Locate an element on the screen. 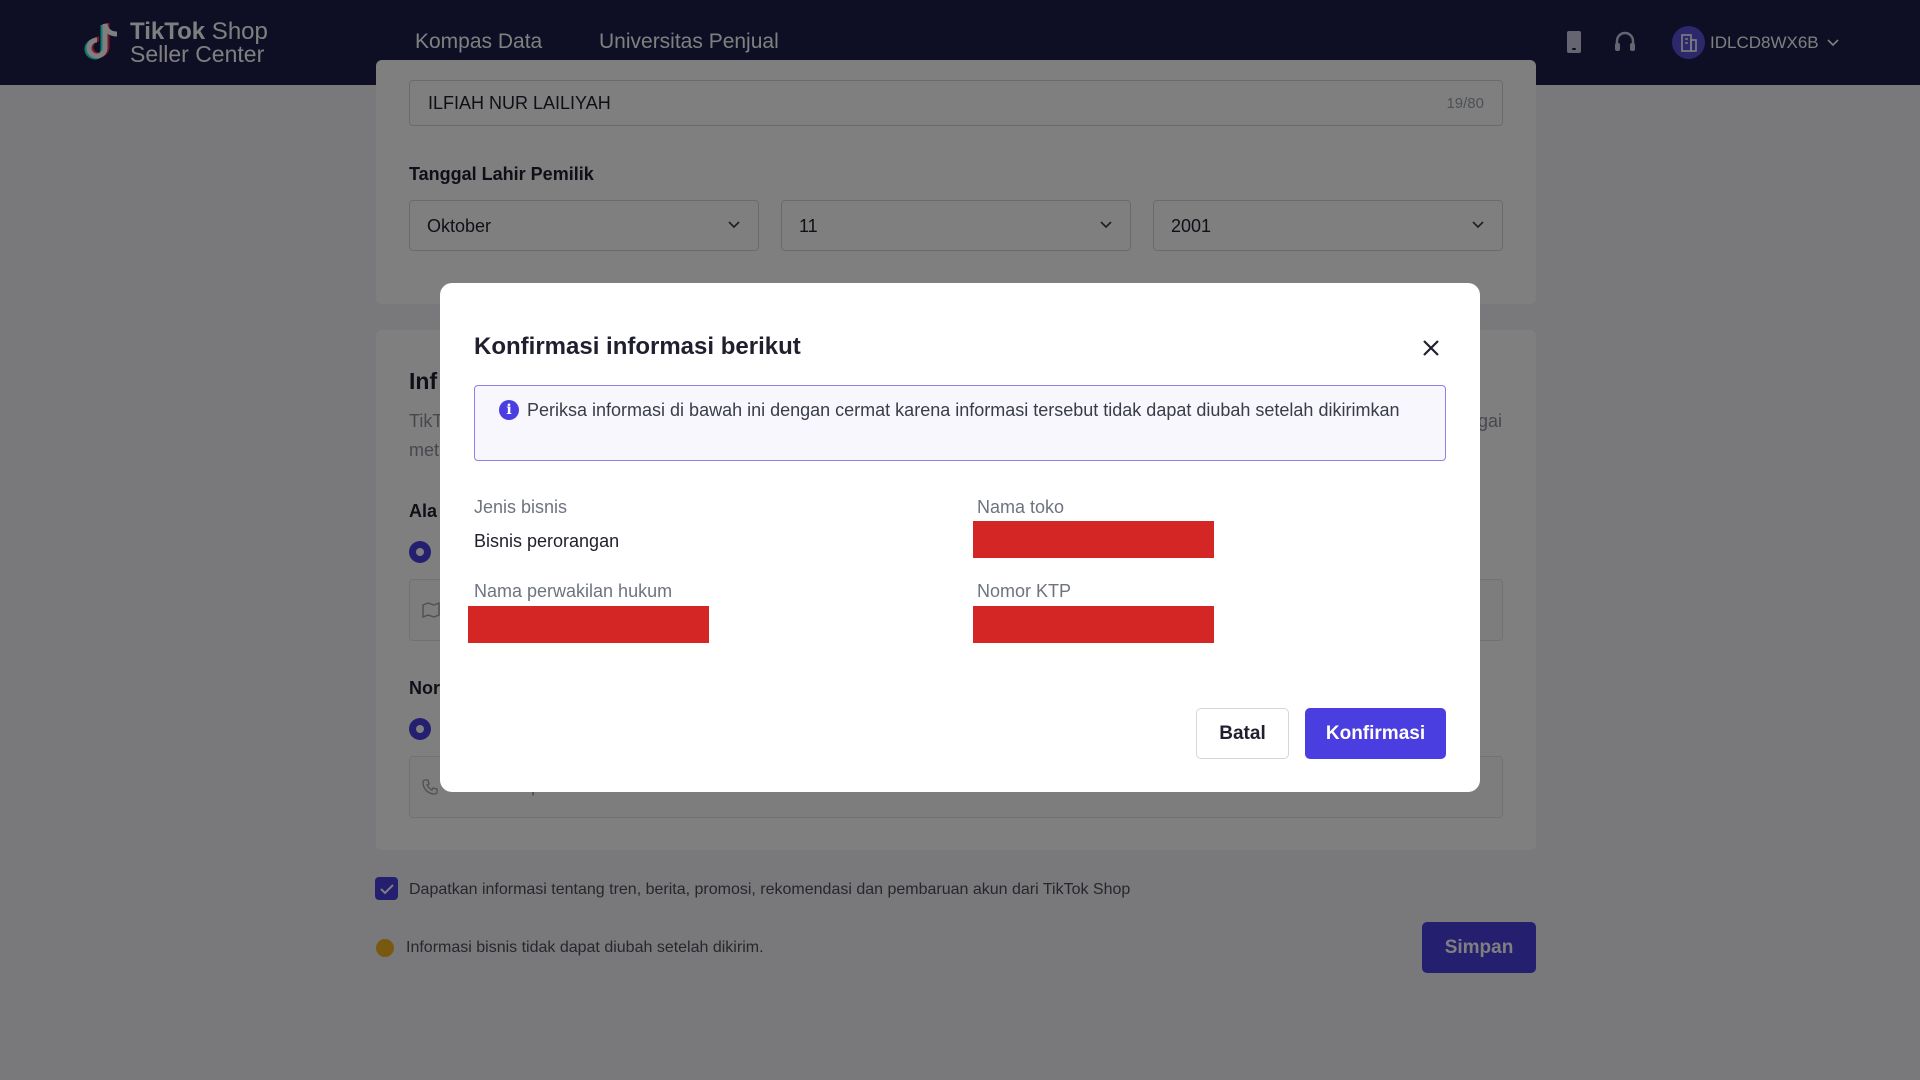  business-type-label: Jenis bisnis is located at coordinates (521, 507).